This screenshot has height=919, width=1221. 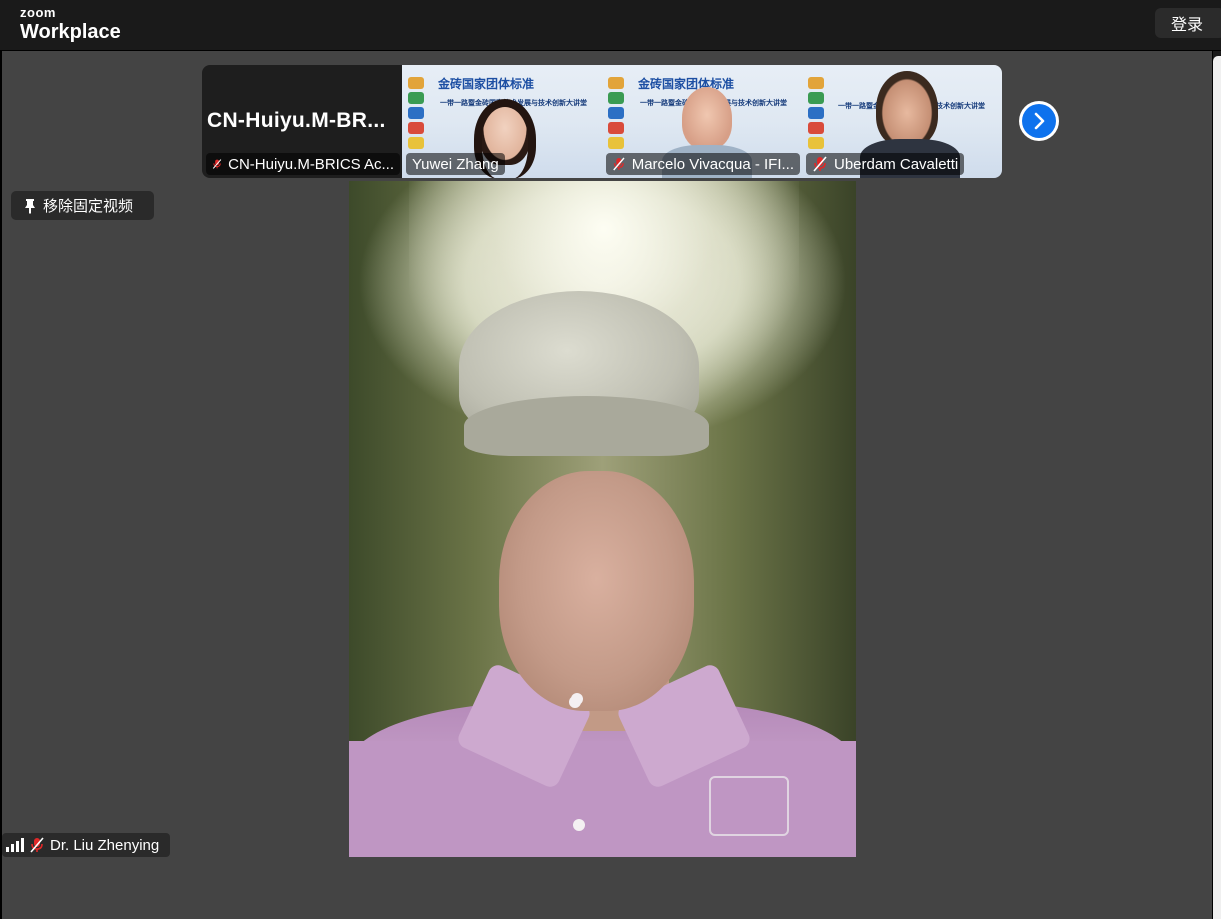 What do you see at coordinates (70, 32) in the screenshot?
I see `brand-large: Workplace` at bounding box center [70, 32].